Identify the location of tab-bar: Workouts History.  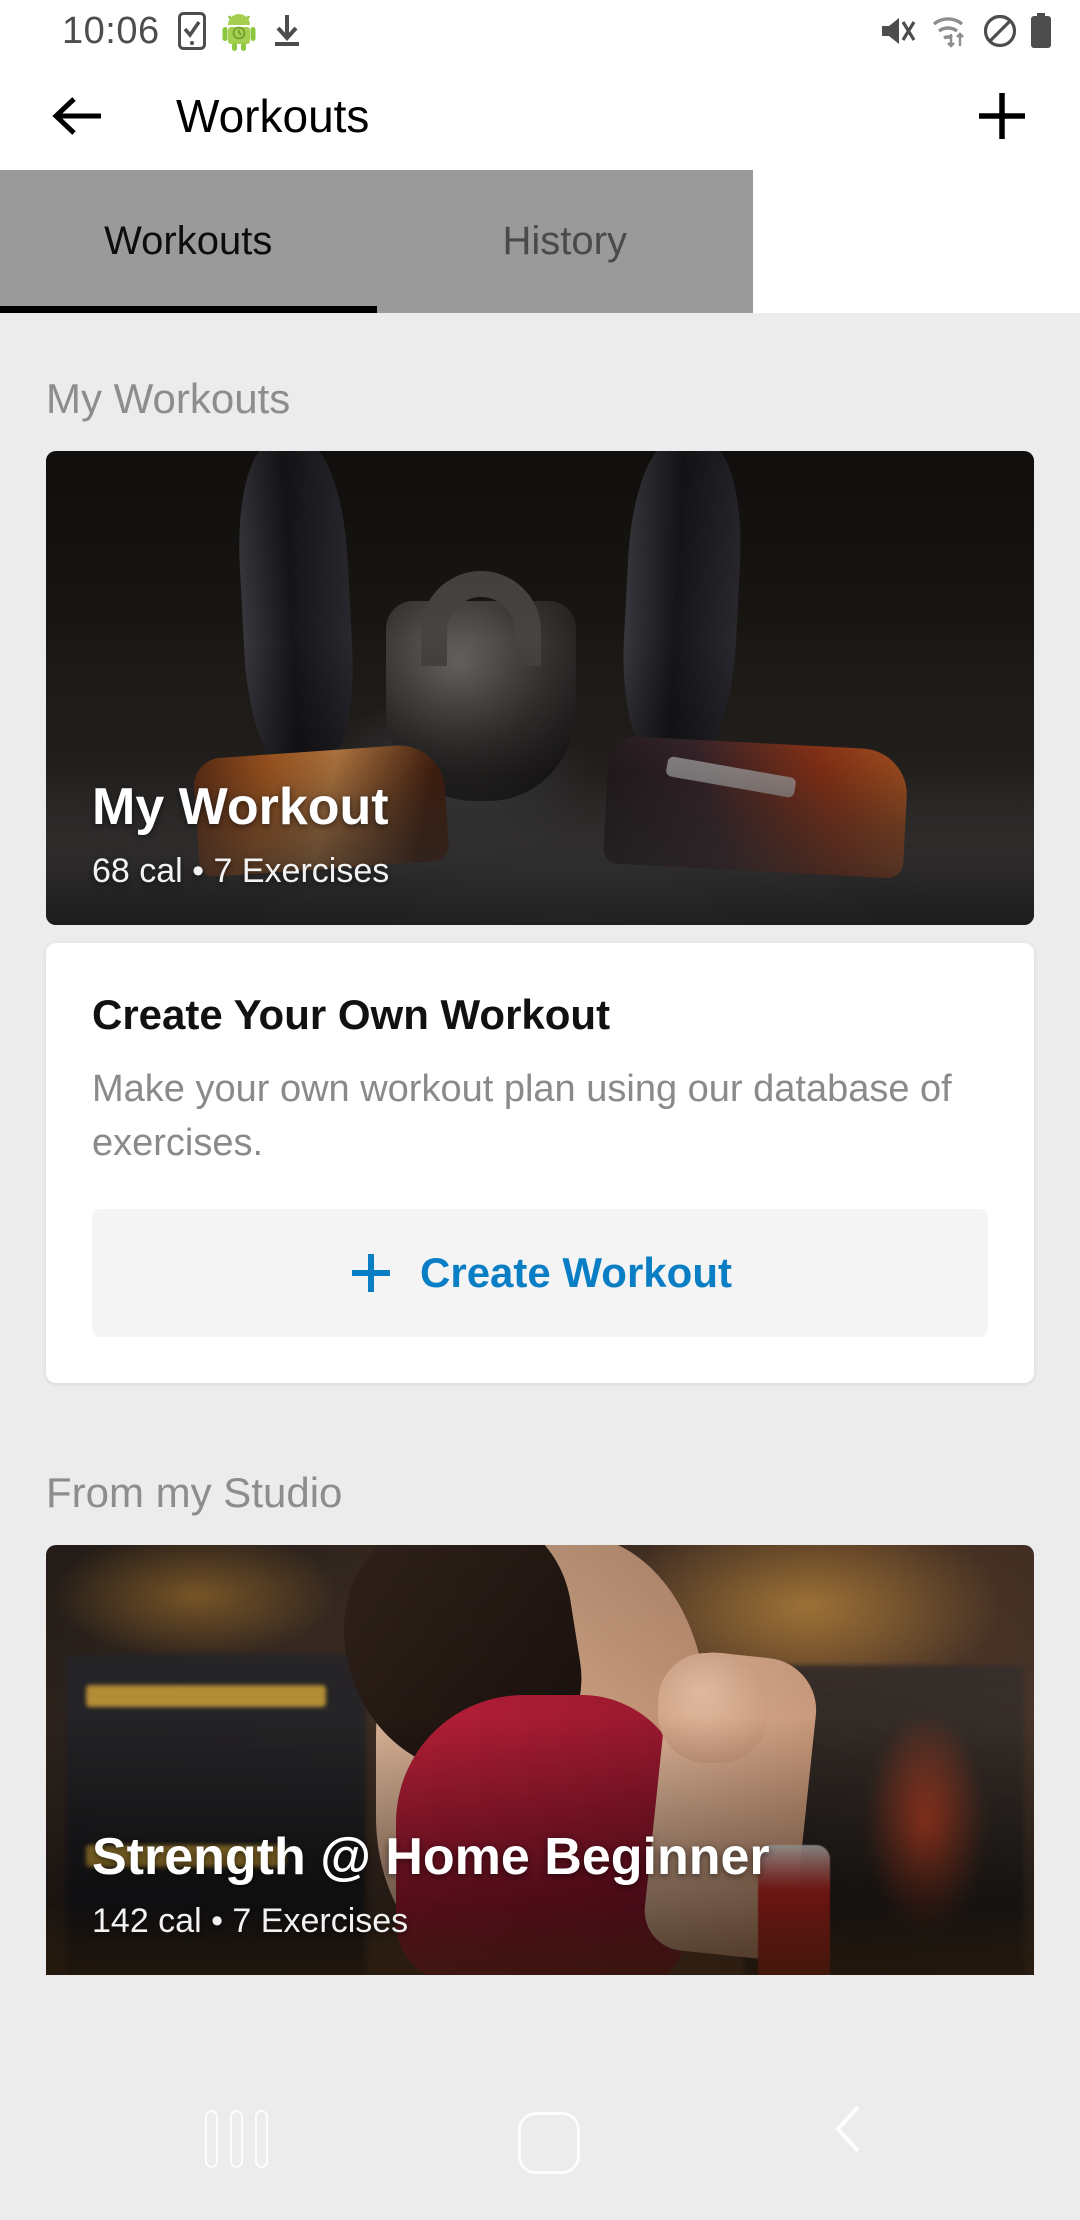
(540, 241).